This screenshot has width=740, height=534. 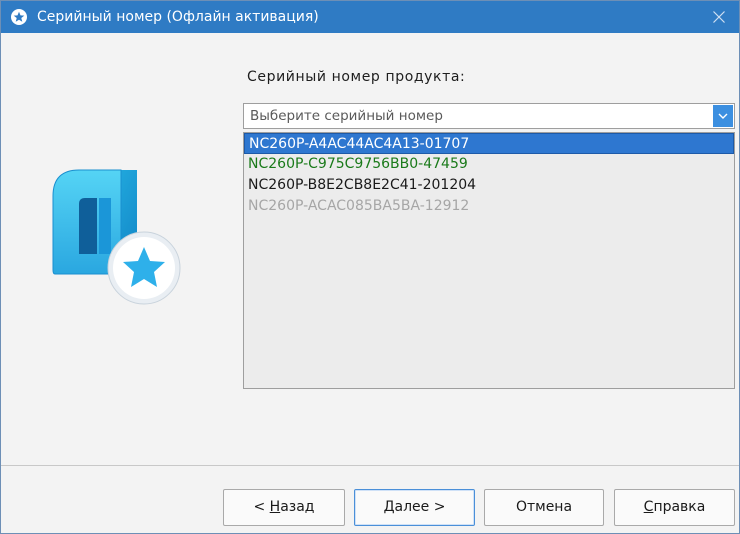 I want to click on list-item: NC260P-ACAC085BA5BA-12912, so click(x=489, y=206).